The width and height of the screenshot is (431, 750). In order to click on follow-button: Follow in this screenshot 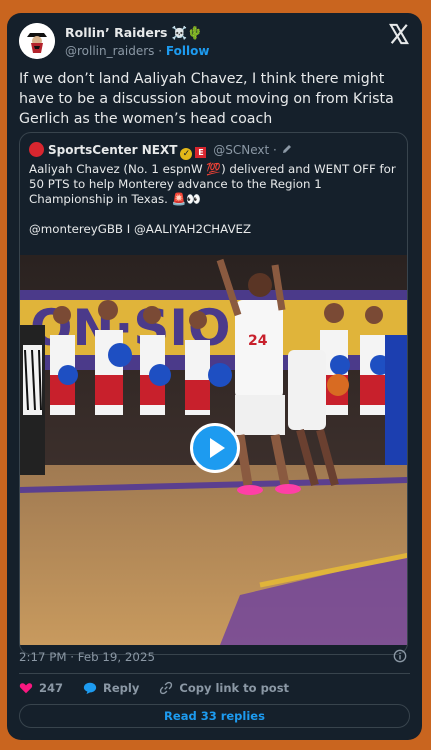, I will do `click(188, 51)`.